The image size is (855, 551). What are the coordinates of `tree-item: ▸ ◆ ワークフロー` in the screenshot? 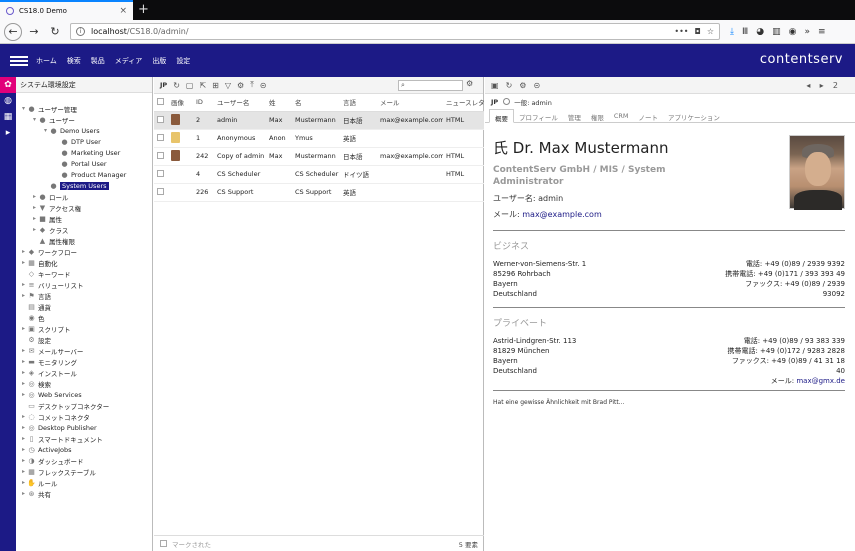 It's located at (84, 251).